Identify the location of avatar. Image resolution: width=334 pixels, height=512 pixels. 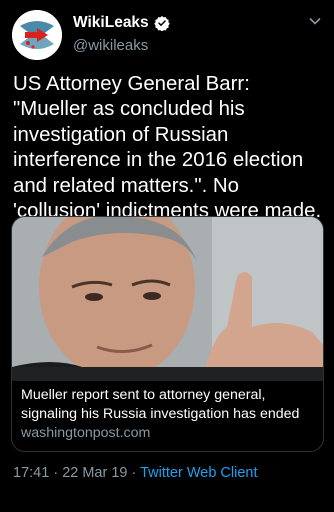
(37, 35).